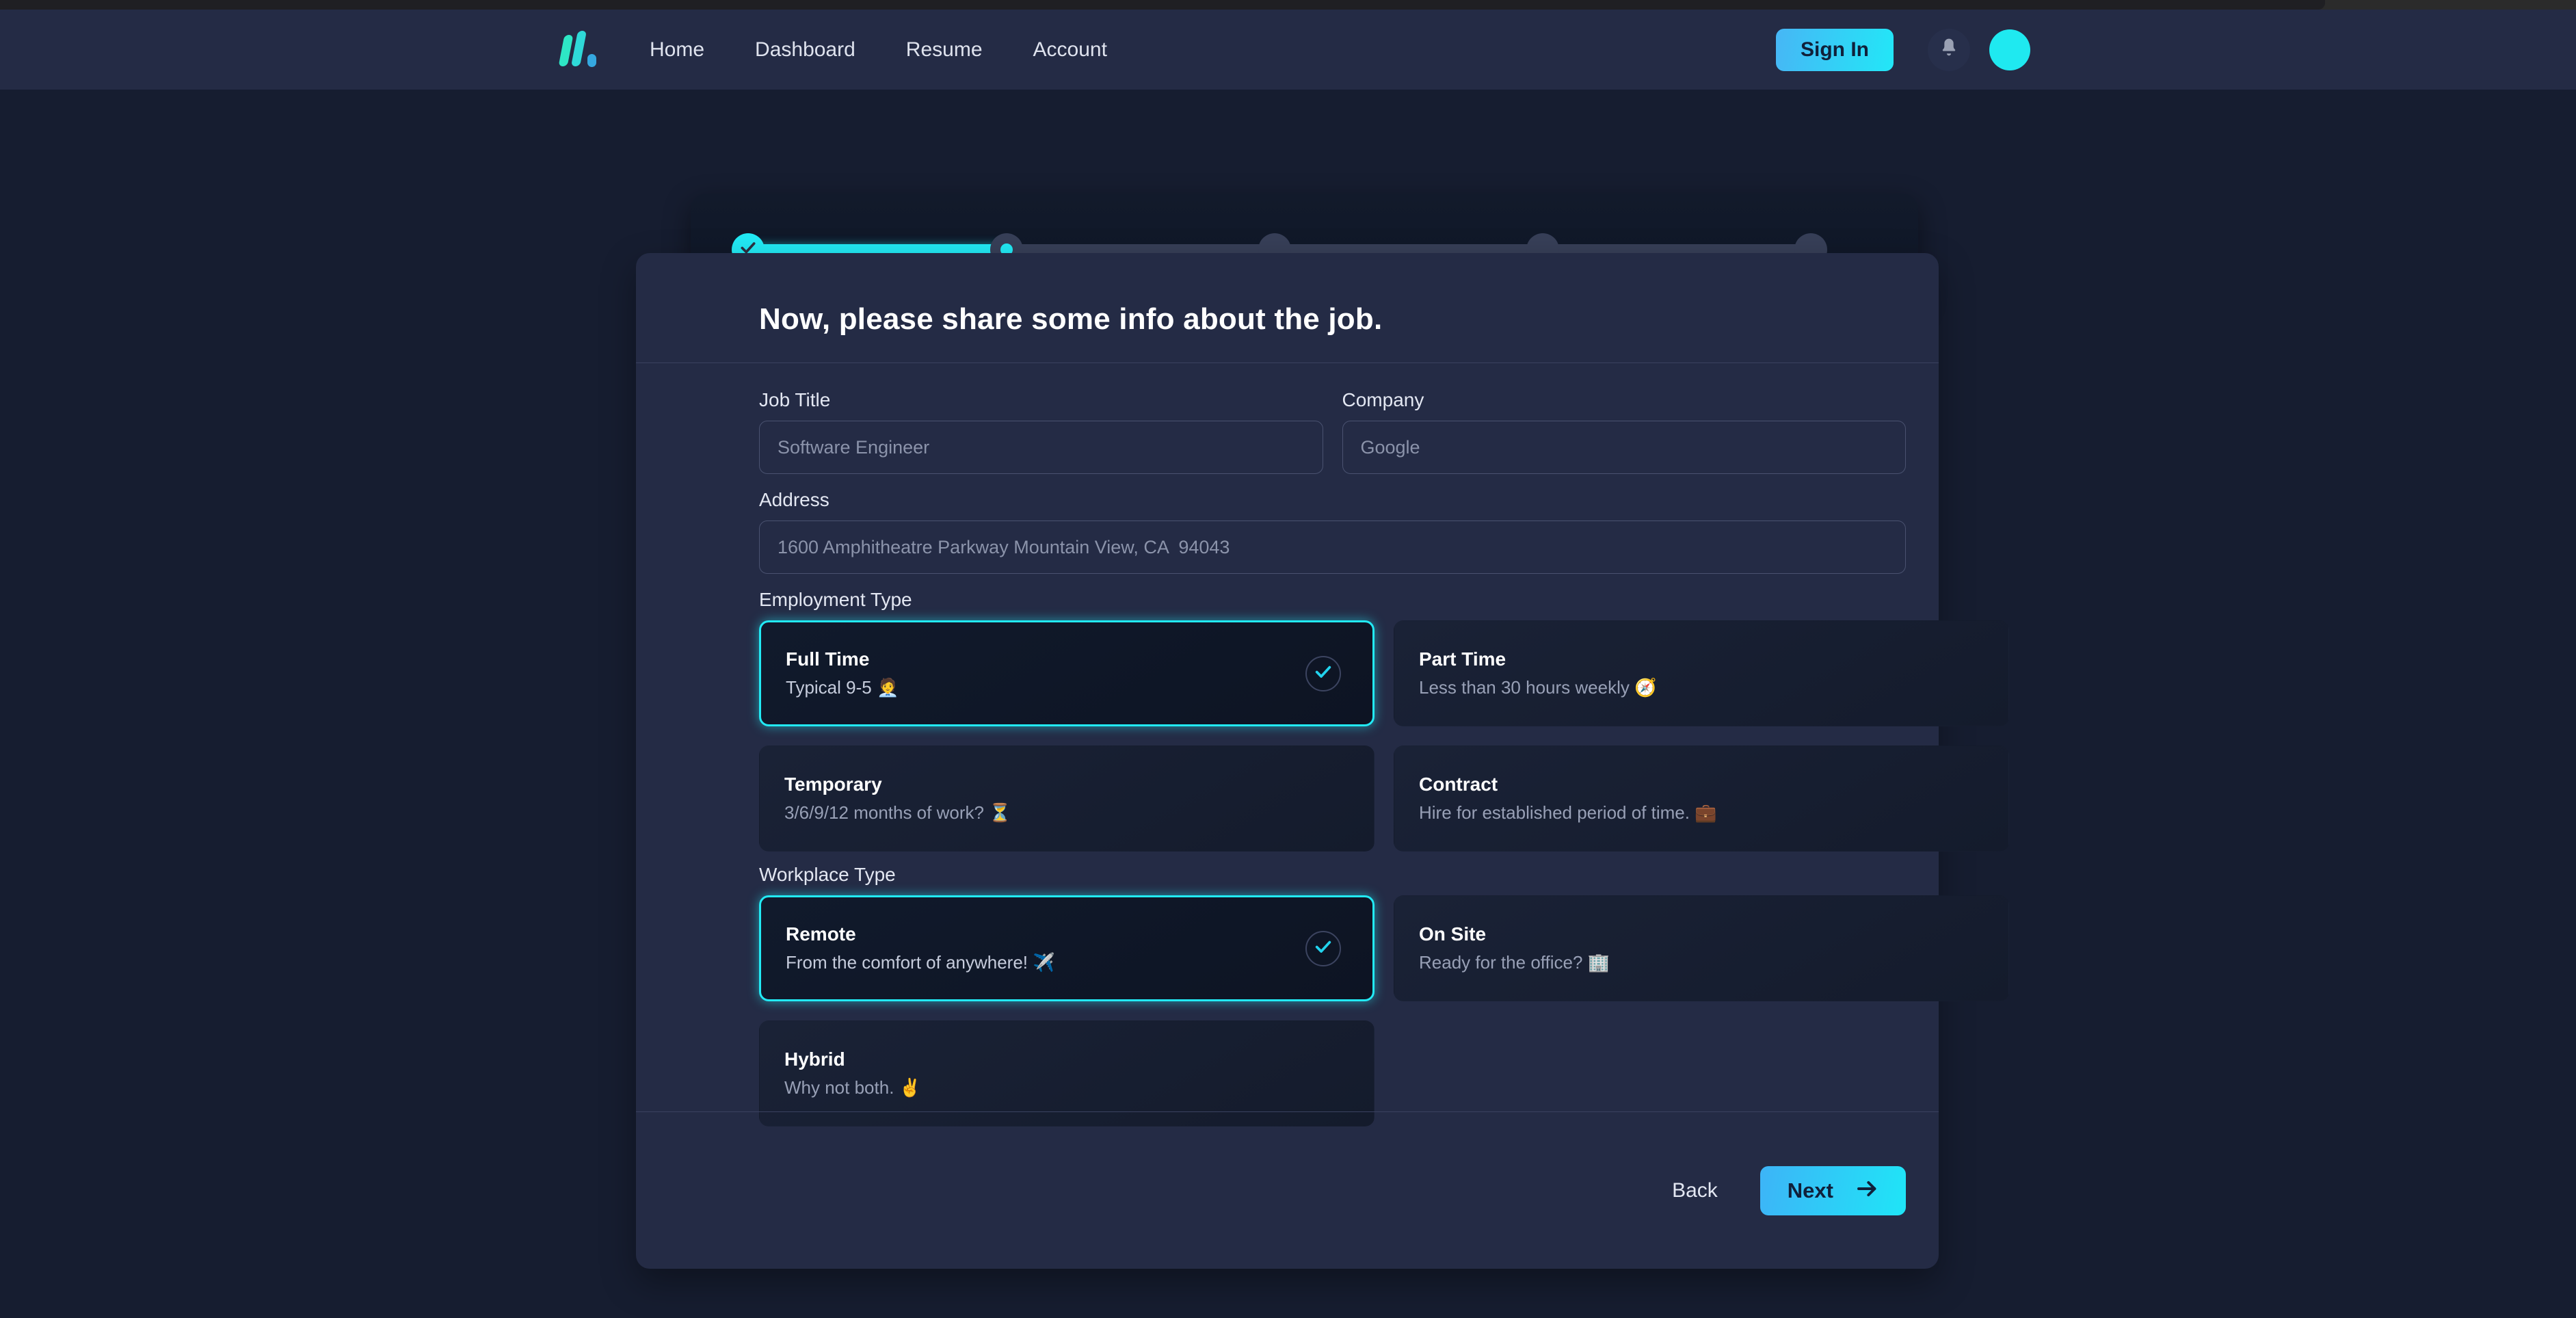 The image size is (2576, 1318). I want to click on nav-links: Home Dashboard Resume Account, so click(878, 50).